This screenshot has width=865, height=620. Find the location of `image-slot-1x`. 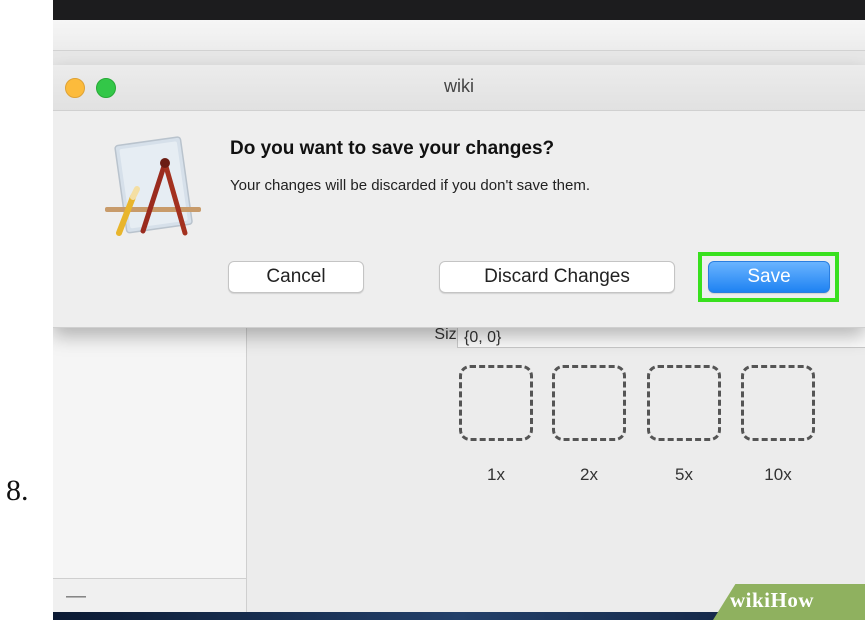

image-slot-1x is located at coordinates (496, 403).